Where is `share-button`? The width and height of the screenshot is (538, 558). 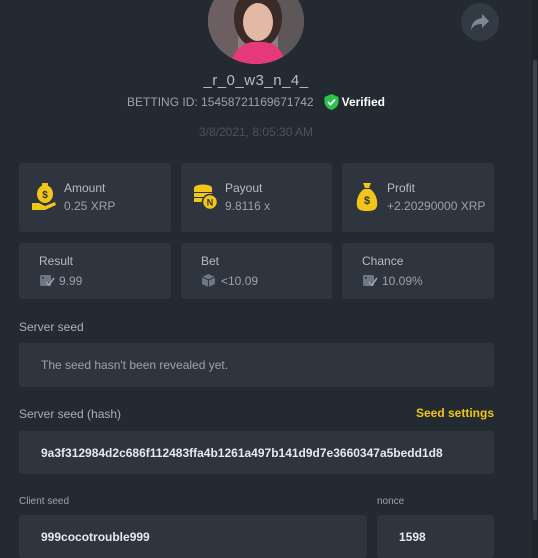
share-button is located at coordinates (480, 22).